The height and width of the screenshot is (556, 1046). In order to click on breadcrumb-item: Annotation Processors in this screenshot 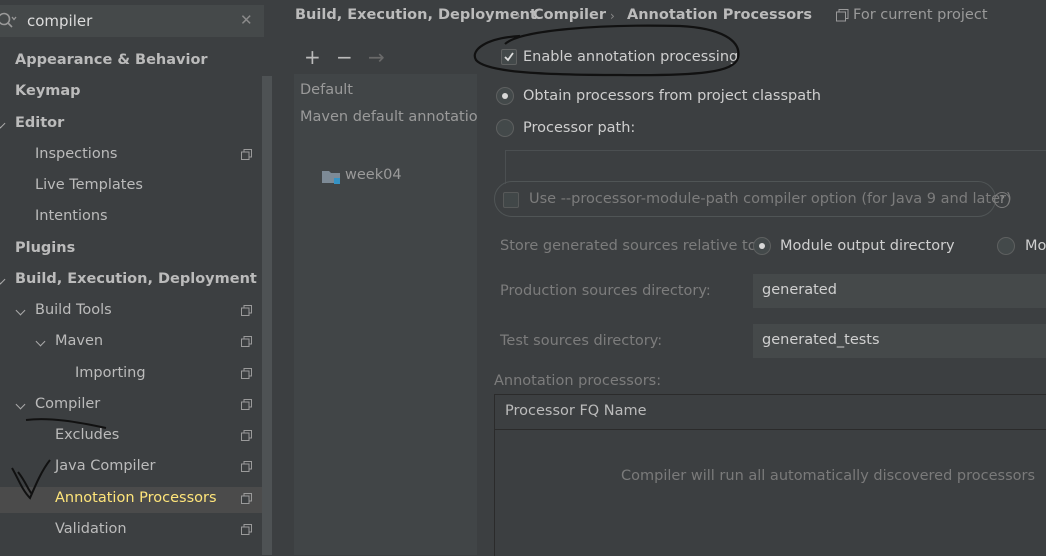, I will do `click(719, 15)`.